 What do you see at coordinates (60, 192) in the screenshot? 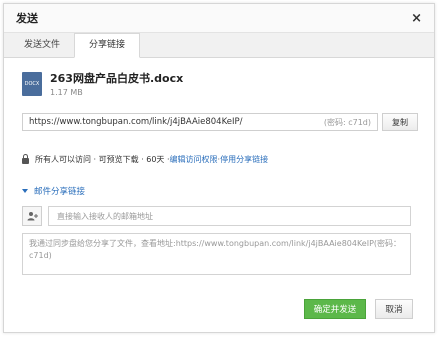
I see `mail-share-label: 邮件分享链接` at bounding box center [60, 192].